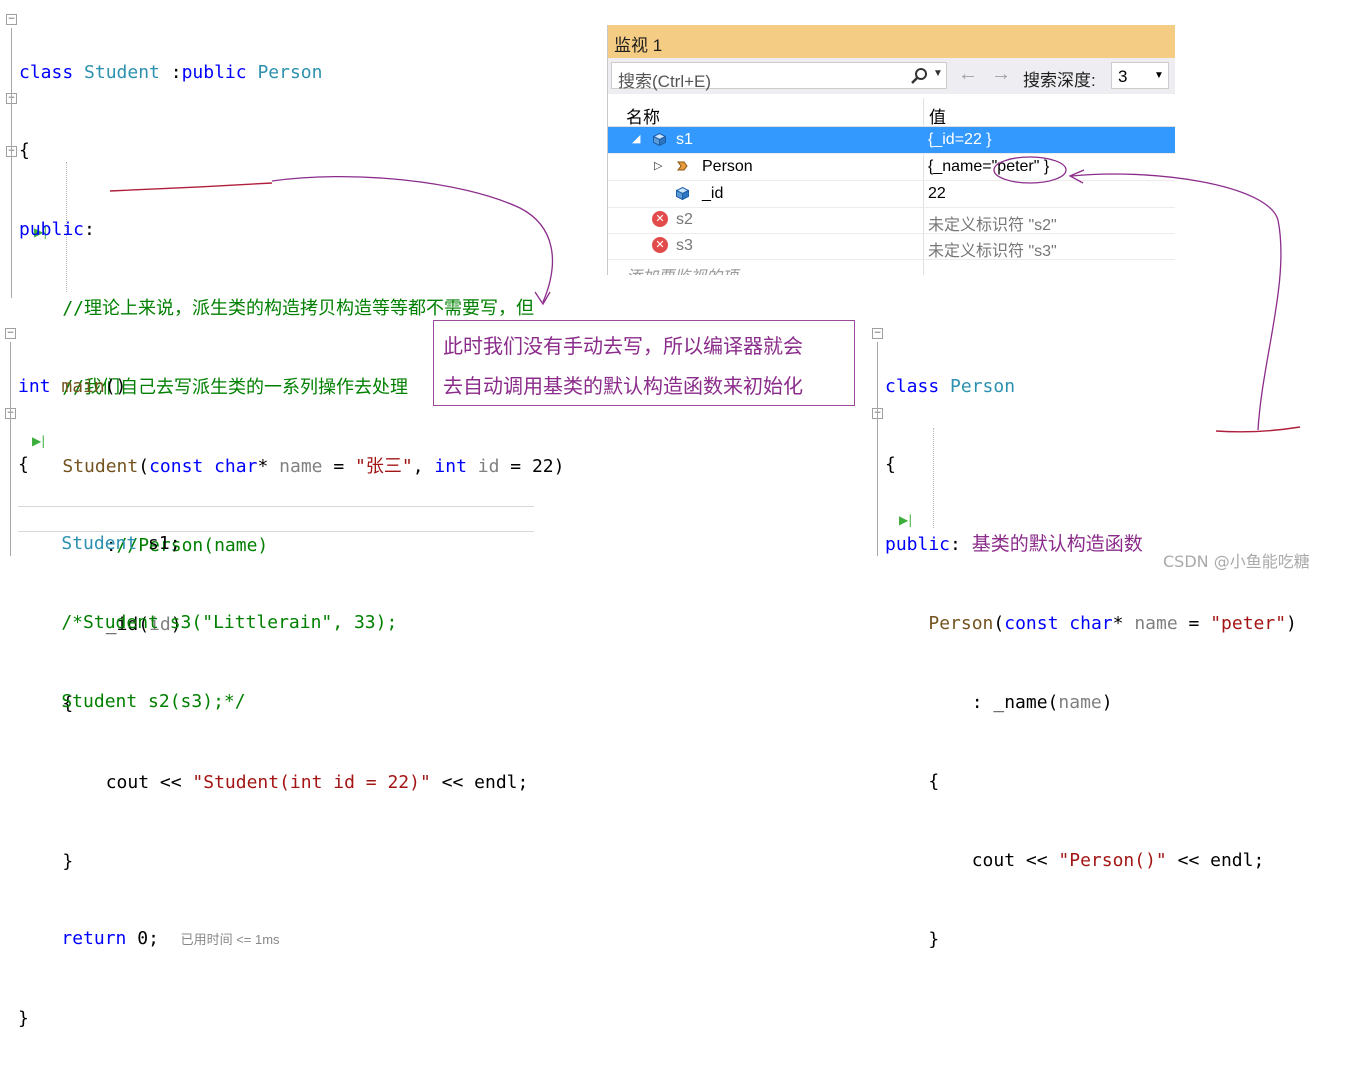  I want to click on code-line: : _name(name), so click(999, 703).